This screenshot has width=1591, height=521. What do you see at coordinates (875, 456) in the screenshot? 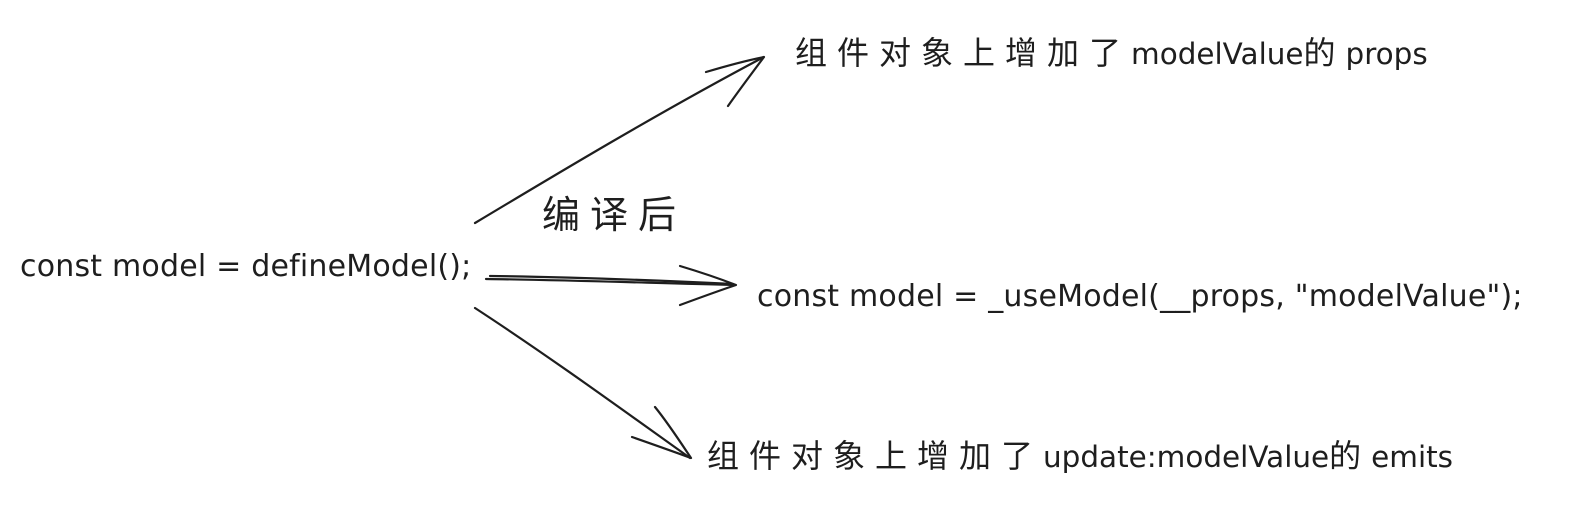
I see `emits-note-prefix: 组件对象上增加了` at bounding box center [875, 456].